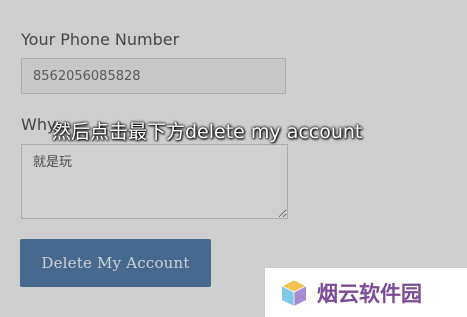 The image size is (467, 317). I want to click on phone-number-field, so click(153, 76).